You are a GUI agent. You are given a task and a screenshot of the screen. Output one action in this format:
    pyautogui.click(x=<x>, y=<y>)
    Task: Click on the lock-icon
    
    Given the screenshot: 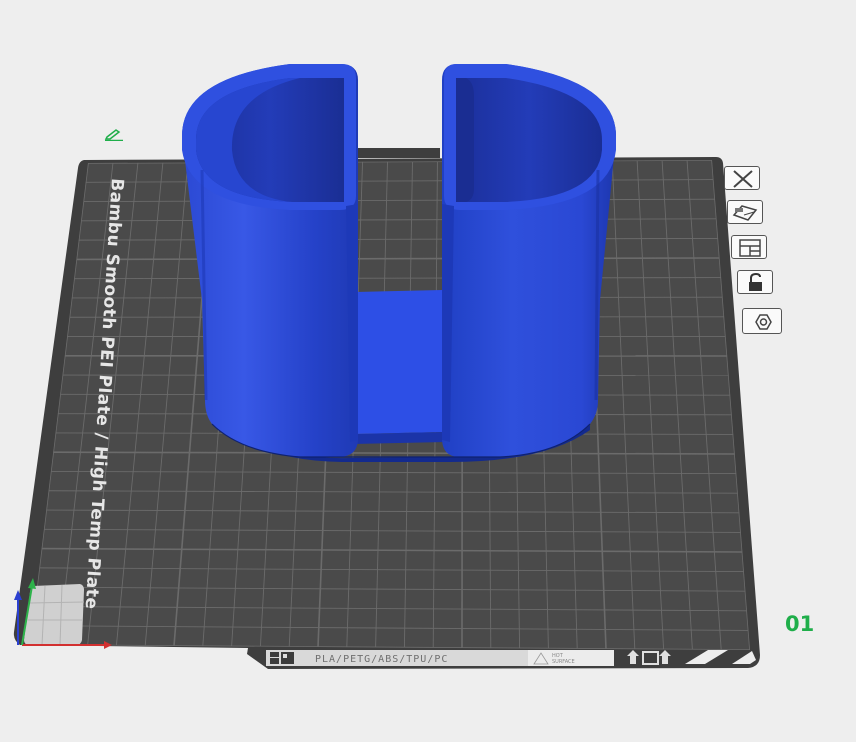 What is the action you would take?
    pyautogui.click(x=755, y=281)
    